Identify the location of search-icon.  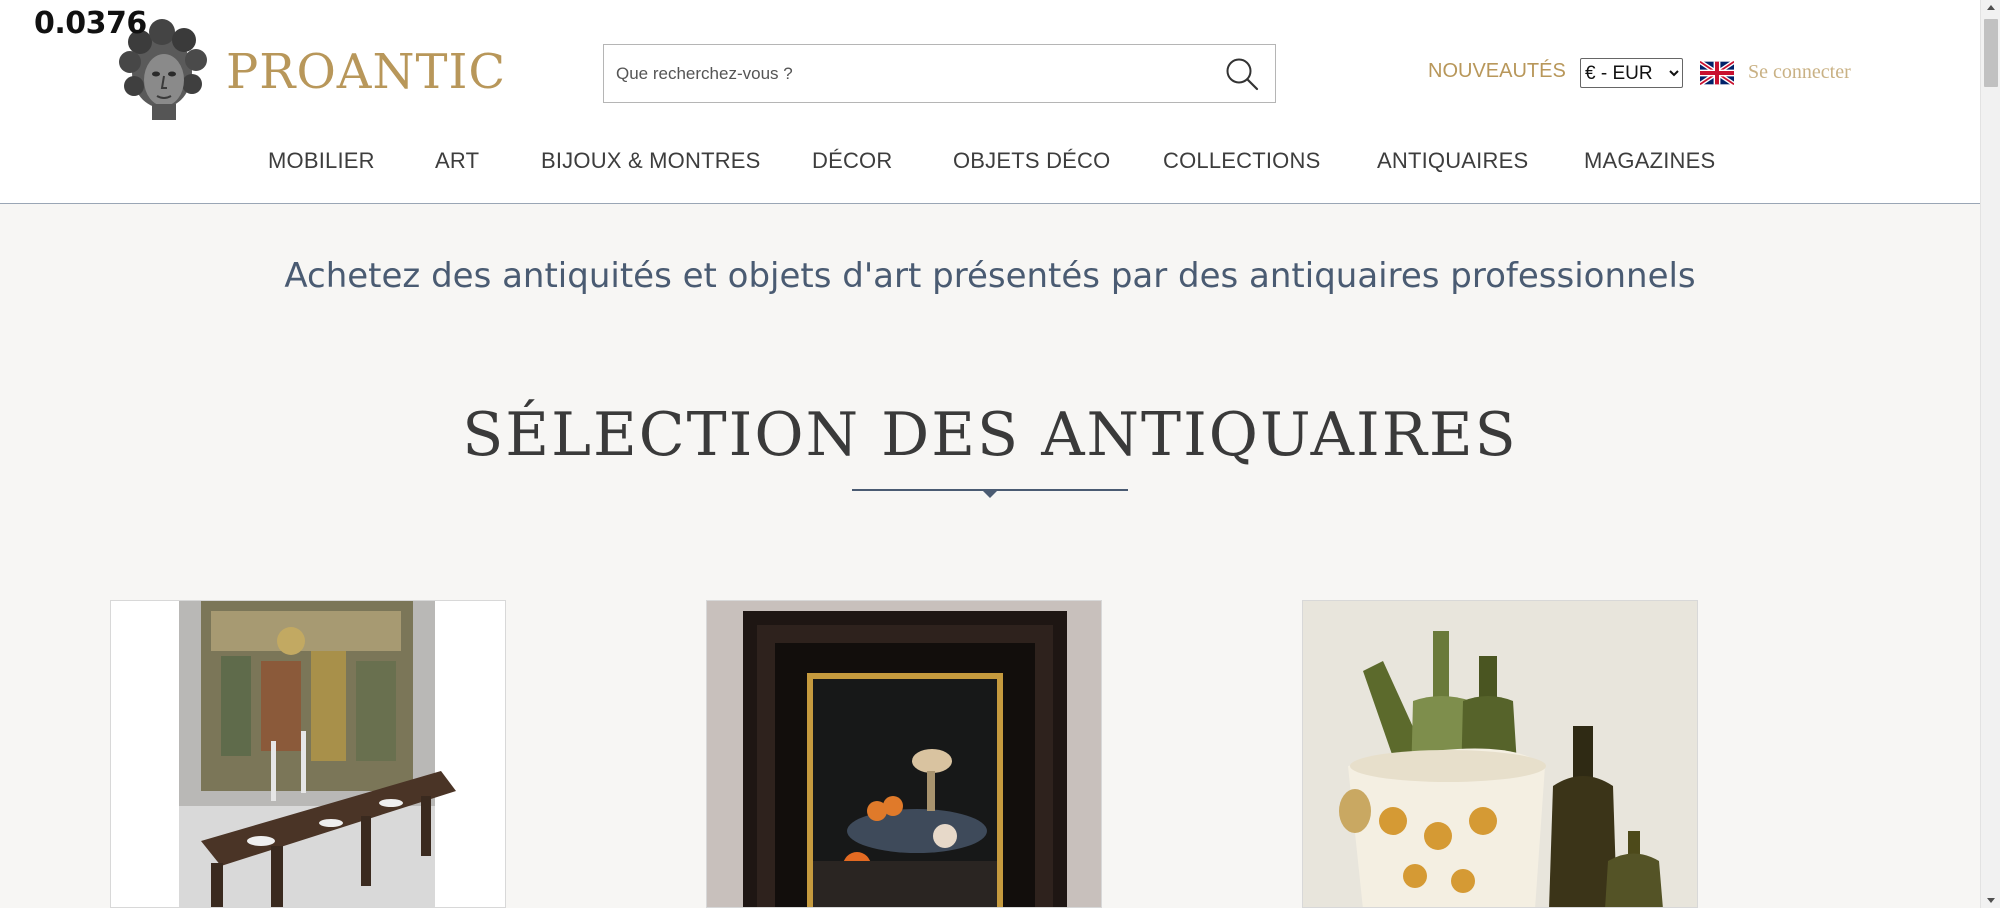
(1242, 74).